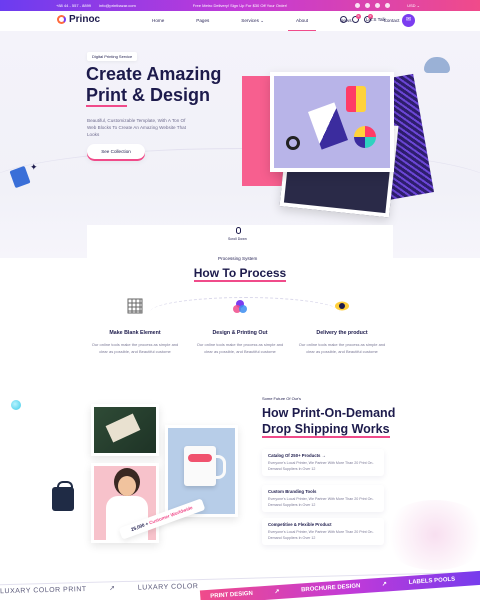  I want to click on process-title-text: How To Process, so click(240, 274).